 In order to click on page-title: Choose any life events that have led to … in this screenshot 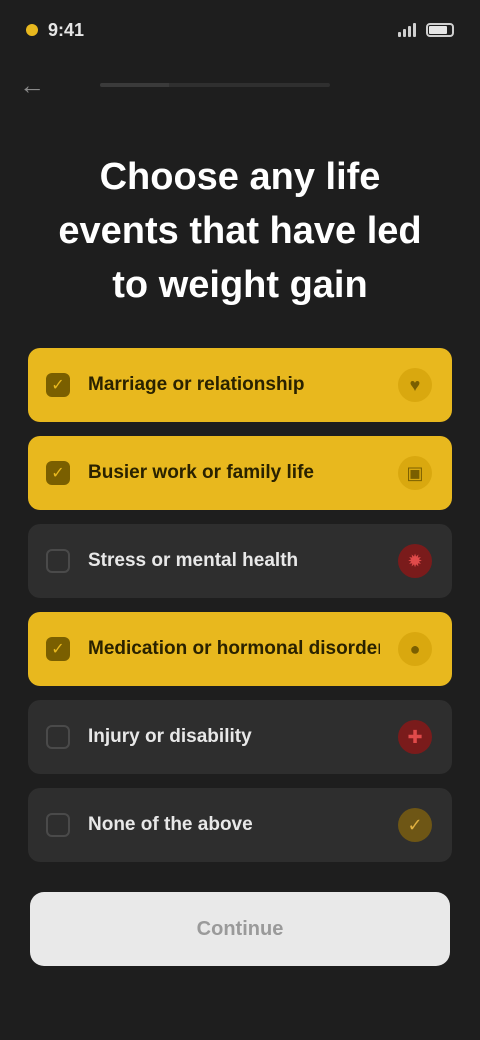, I will do `click(240, 231)`.